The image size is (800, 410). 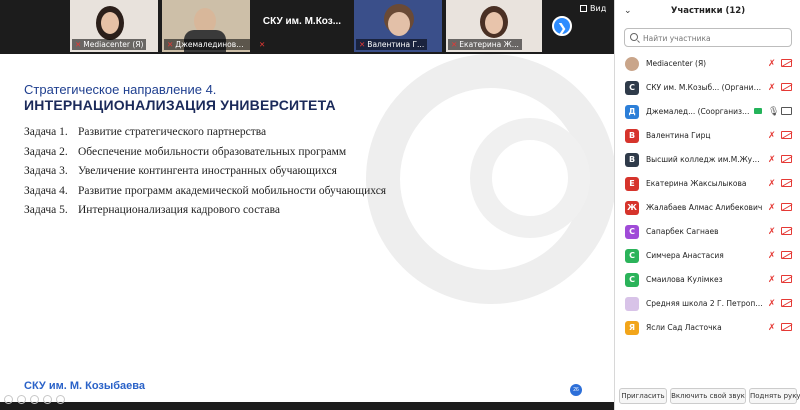 I want to click on participant-name: Жалабаев Алмас Алибекович, so click(x=704, y=207).